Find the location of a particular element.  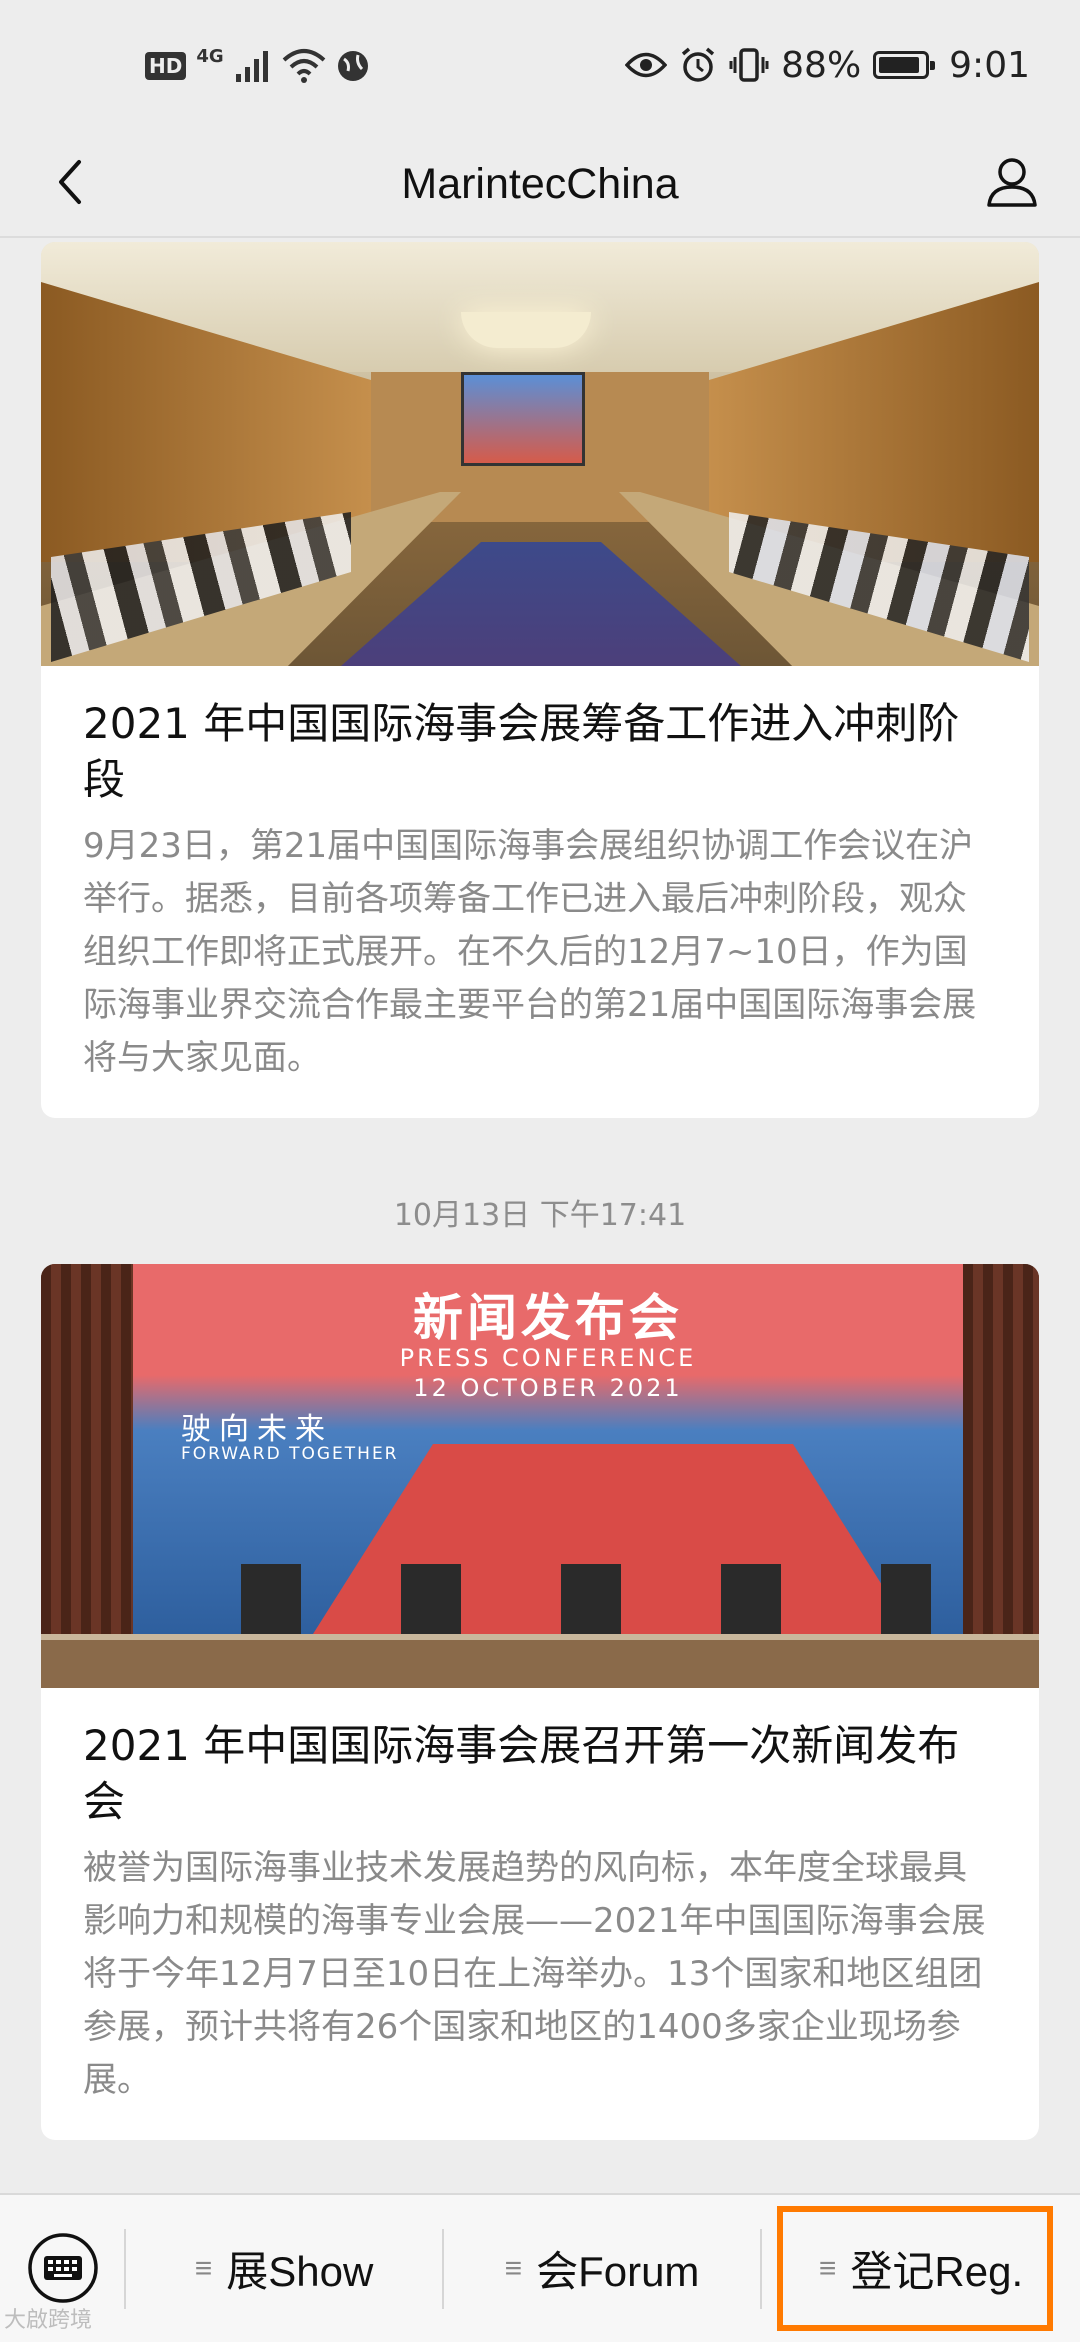

banner-title-en: PRESS CONFERENCE is located at coordinates (548, 1358).